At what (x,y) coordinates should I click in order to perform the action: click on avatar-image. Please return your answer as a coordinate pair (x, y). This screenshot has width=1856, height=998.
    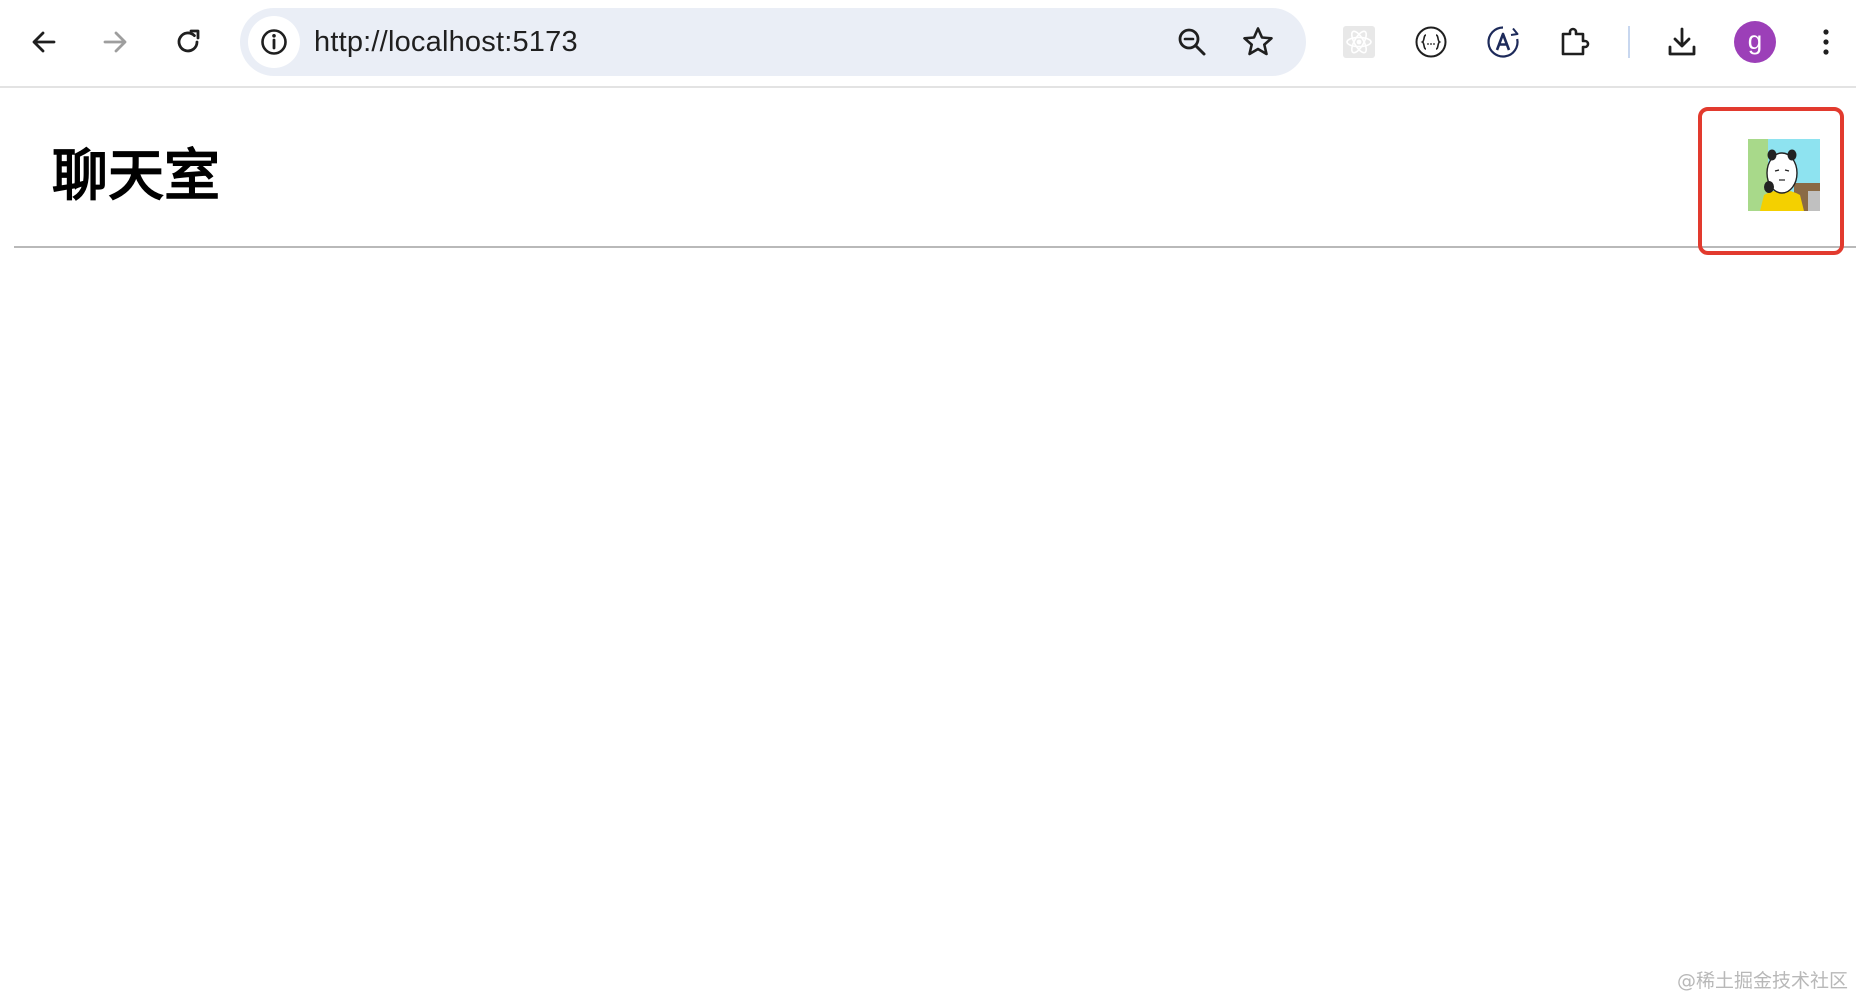
    Looking at the image, I should click on (1784, 175).